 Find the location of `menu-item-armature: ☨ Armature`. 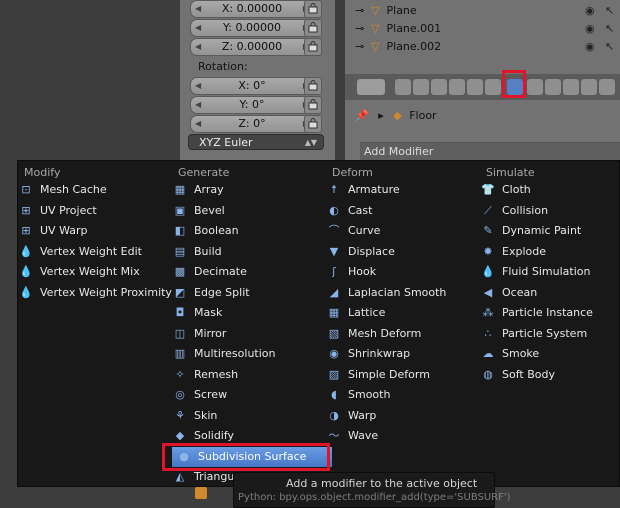

menu-item-armature: ☨ Armature is located at coordinates (363, 190).